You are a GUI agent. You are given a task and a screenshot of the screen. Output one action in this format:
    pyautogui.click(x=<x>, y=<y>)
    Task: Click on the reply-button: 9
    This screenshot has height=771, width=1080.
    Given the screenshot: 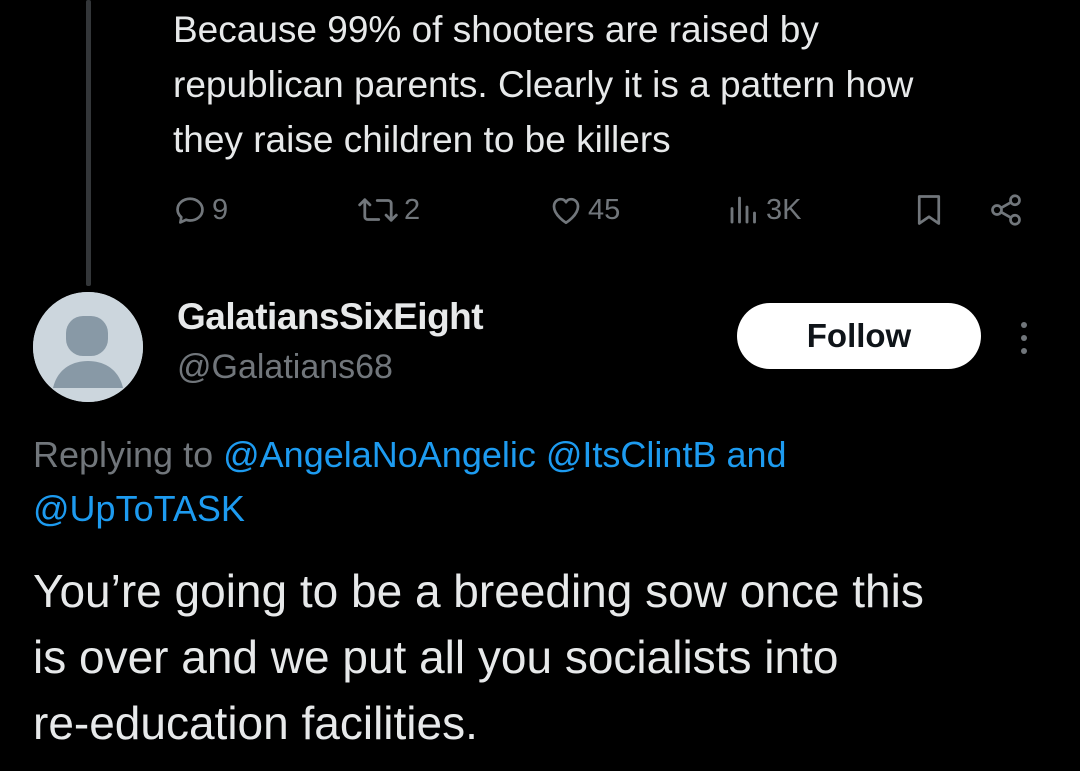 What is the action you would take?
    pyautogui.click(x=200, y=210)
    